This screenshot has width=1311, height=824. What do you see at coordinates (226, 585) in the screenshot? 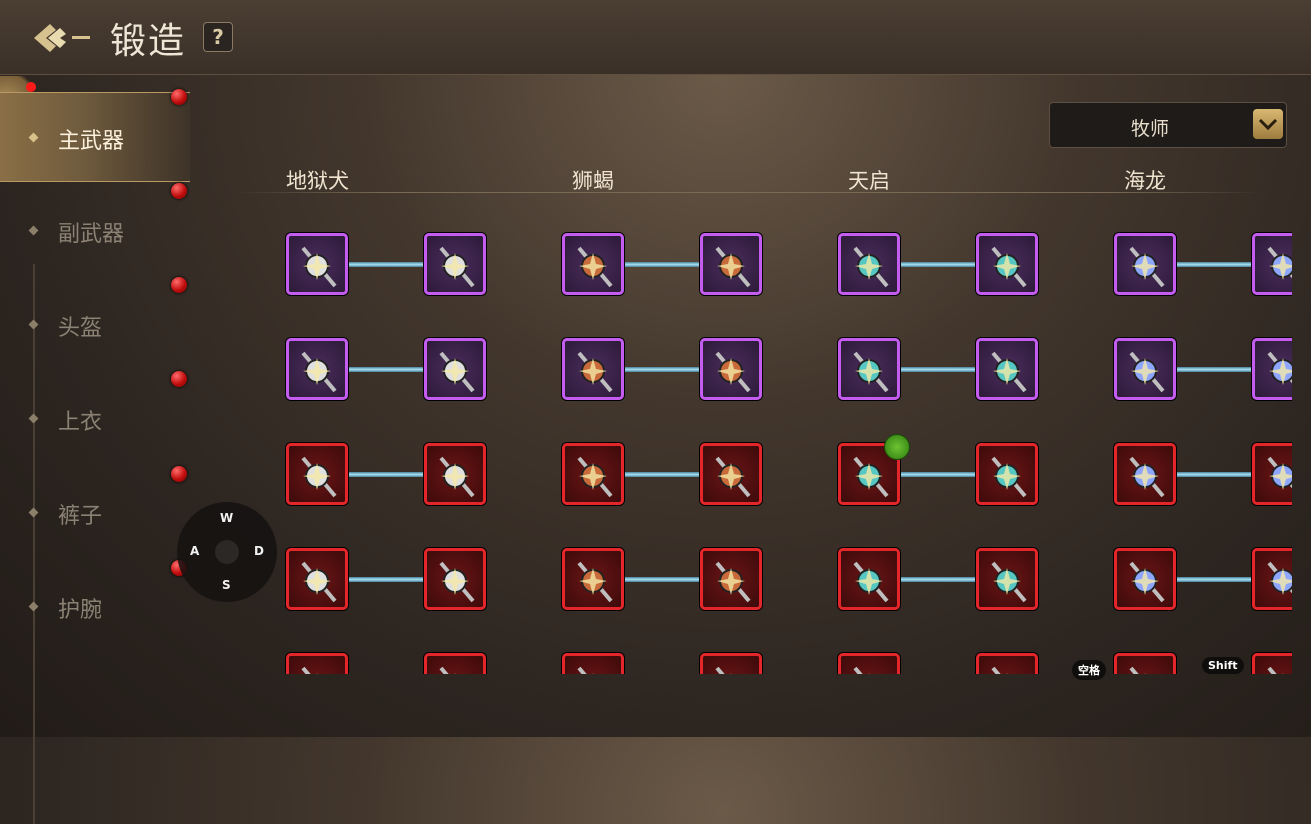
I see `key-s: S` at bounding box center [226, 585].